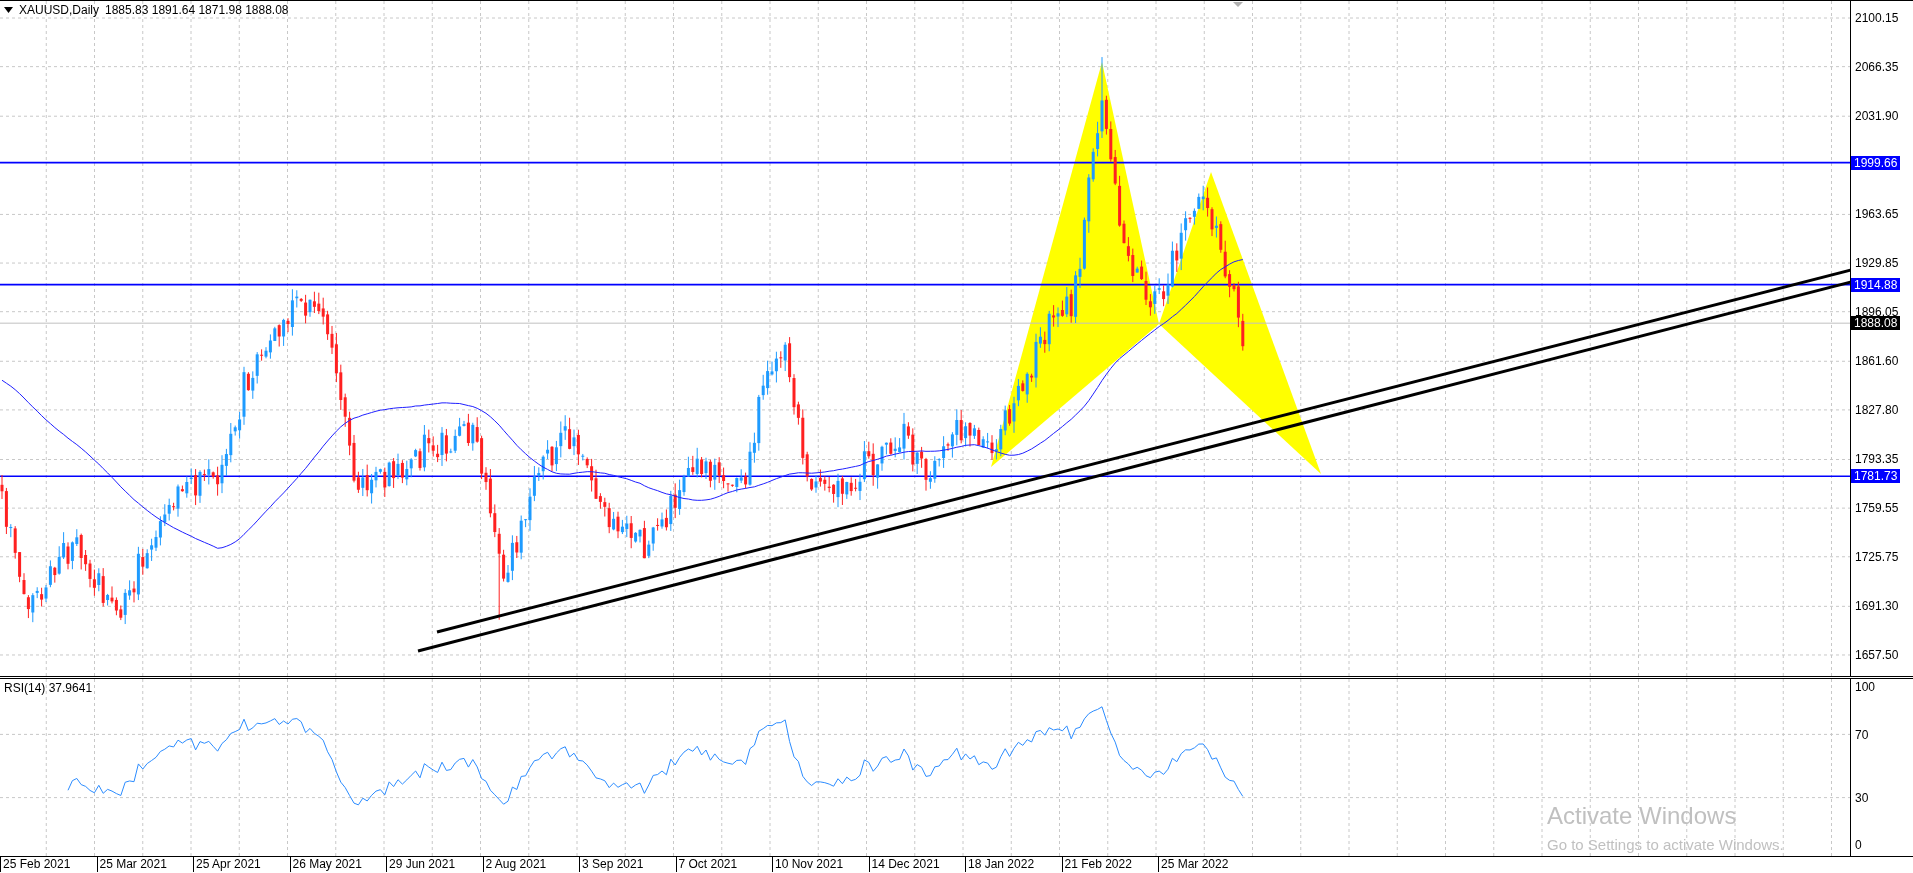  What do you see at coordinates (1877, 606) in the screenshot?
I see `price-tick-label: 1691.30` at bounding box center [1877, 606].